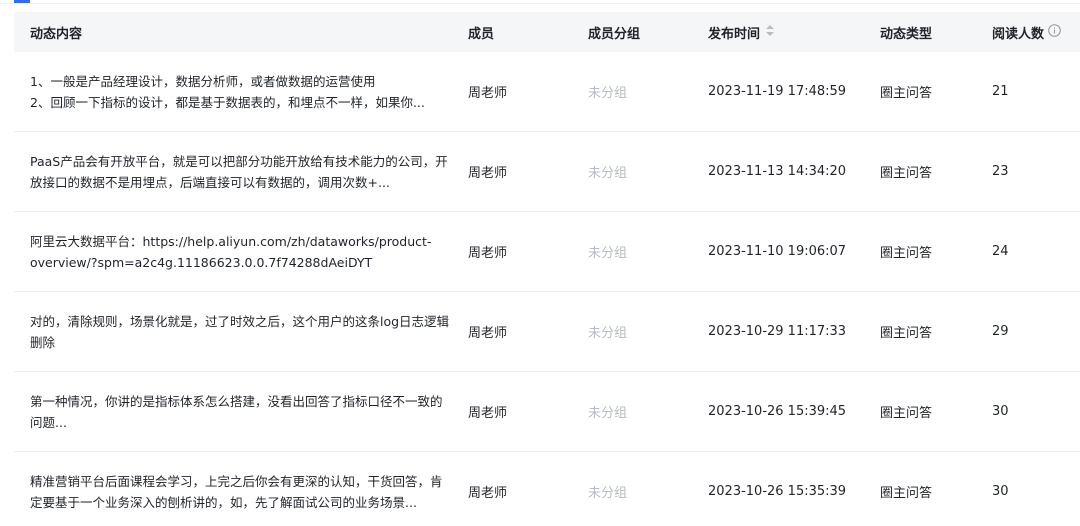 This screenshot has width=1080, height=526. Describe the element at coordinates (777, 491) in the screenshot. I see `publish-time: 2023-10-26 15:35:39` at that location.